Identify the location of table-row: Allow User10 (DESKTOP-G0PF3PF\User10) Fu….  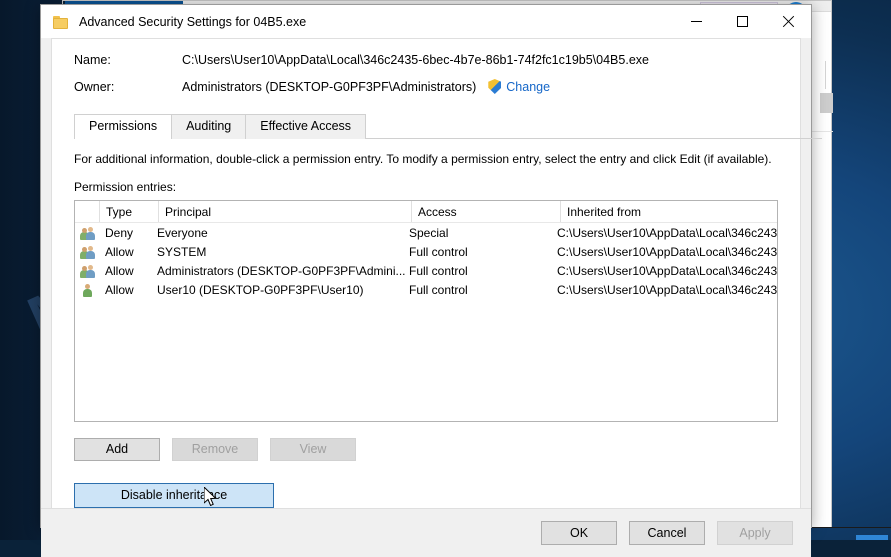
(426, 289).